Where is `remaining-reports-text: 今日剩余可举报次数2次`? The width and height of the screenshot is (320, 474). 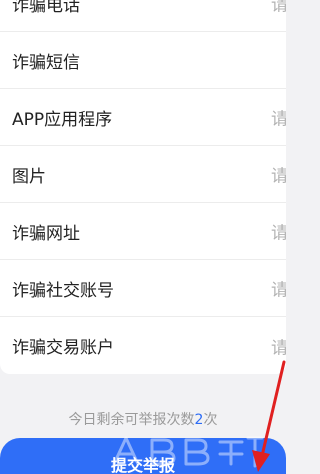 remaining-reports-text: 今日剩余可举报次数2次 is located at coordinates (143, 419).